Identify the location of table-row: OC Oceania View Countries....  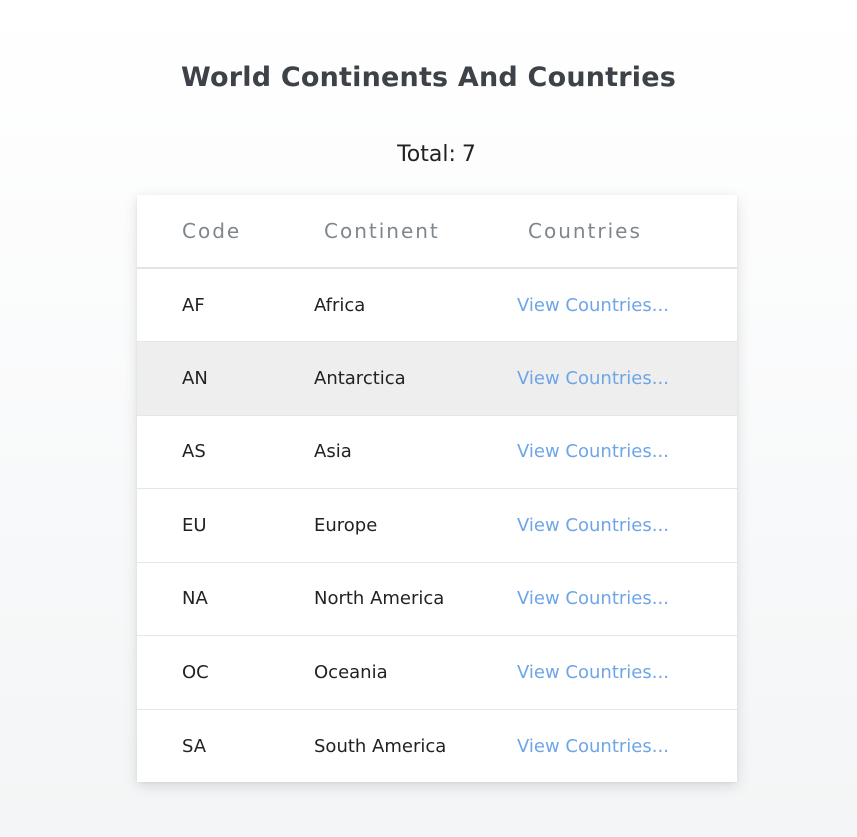
(437, 672).